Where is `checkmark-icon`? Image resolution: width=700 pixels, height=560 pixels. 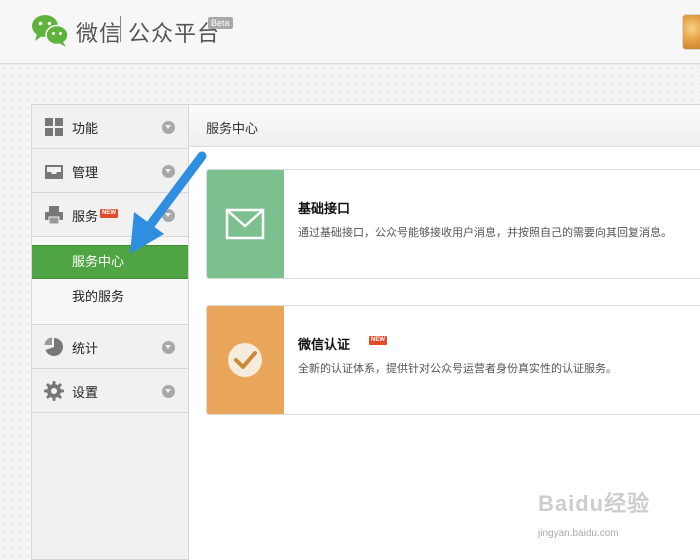
checkmark-icon is located at coordinates (245, 360).